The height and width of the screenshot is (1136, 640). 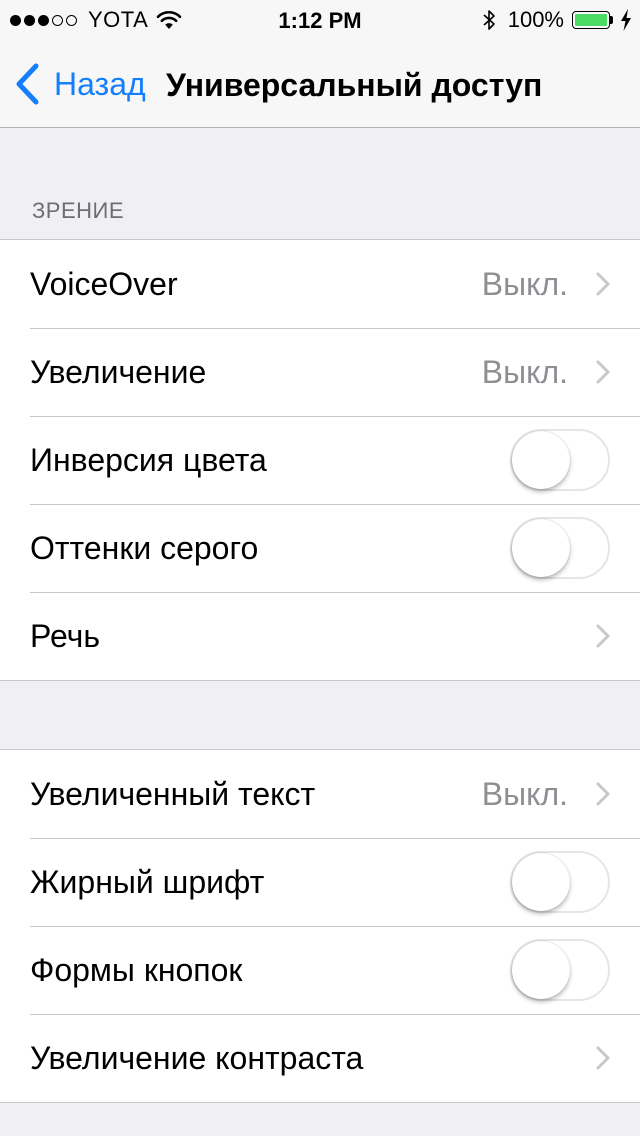 What do you see at coordinates (104, 284) in the screenshot?
I see `cell-label: VoiceOver` at bounding box center [104, 284].